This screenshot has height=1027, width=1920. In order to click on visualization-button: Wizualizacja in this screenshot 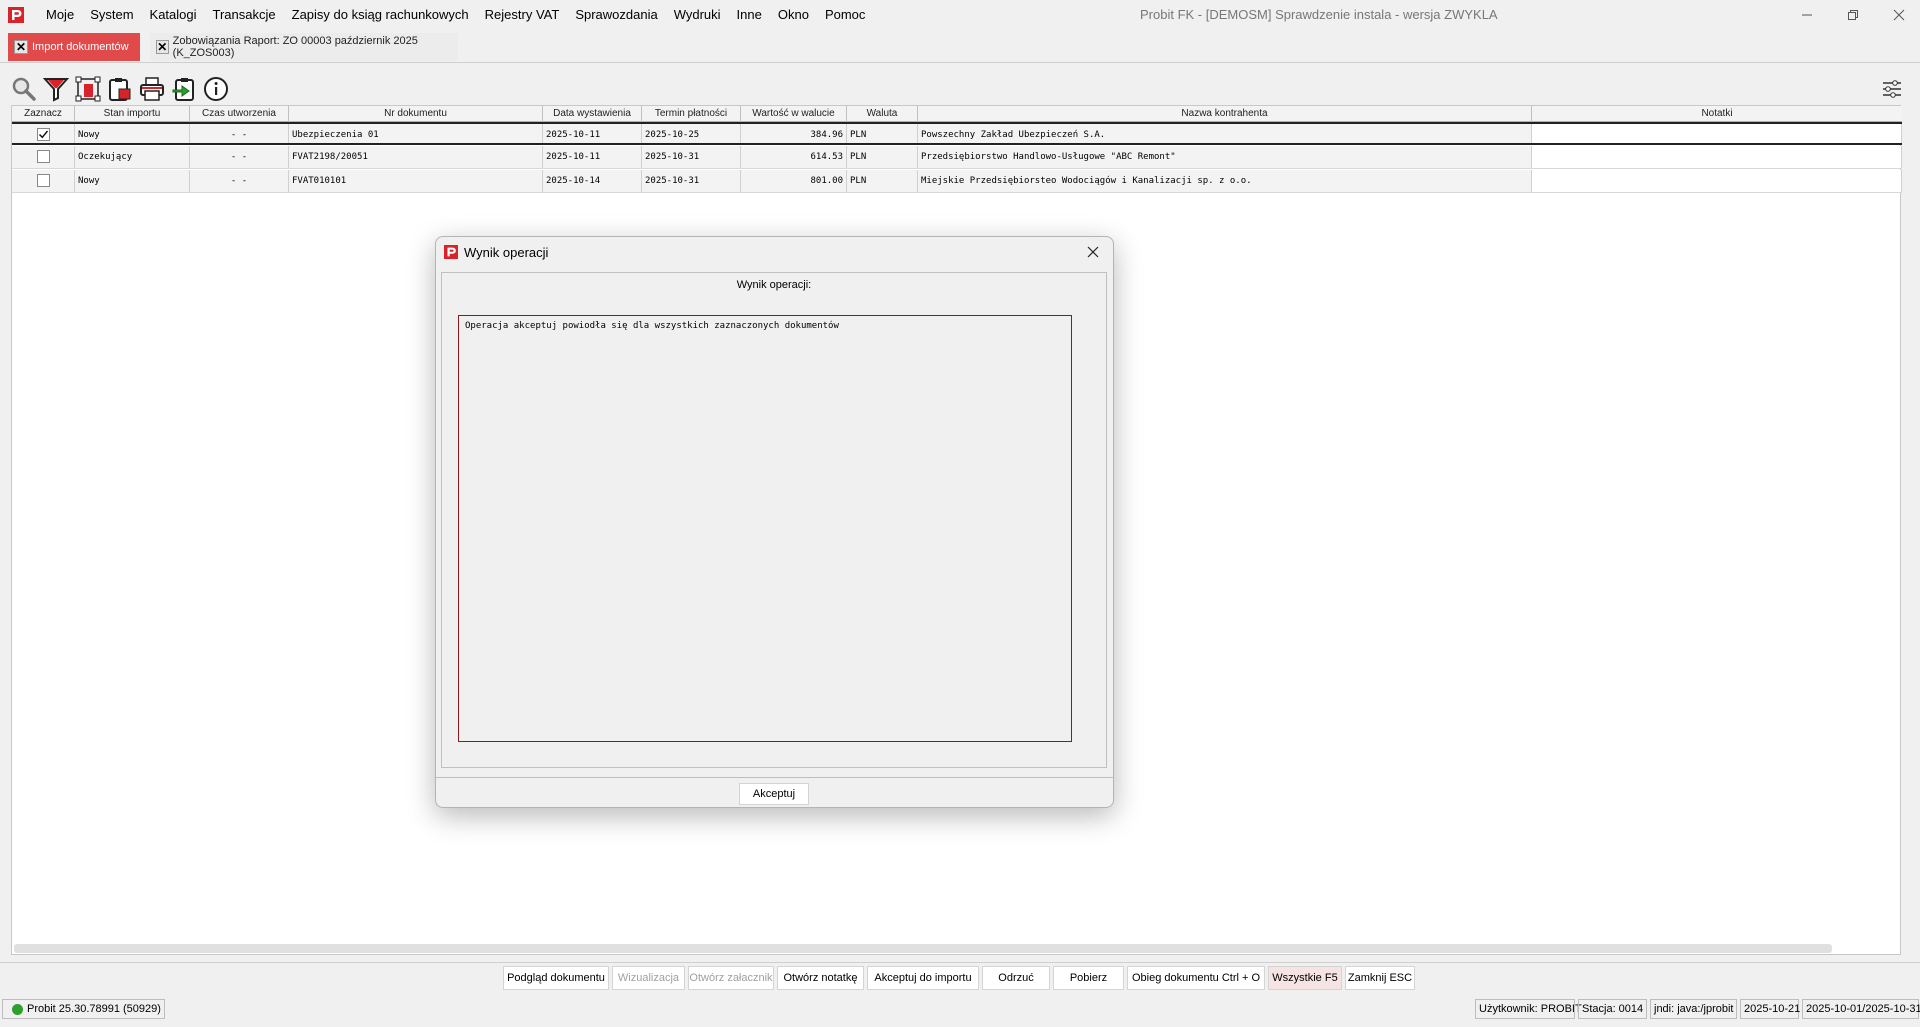, I will do `click(648, 978)`.